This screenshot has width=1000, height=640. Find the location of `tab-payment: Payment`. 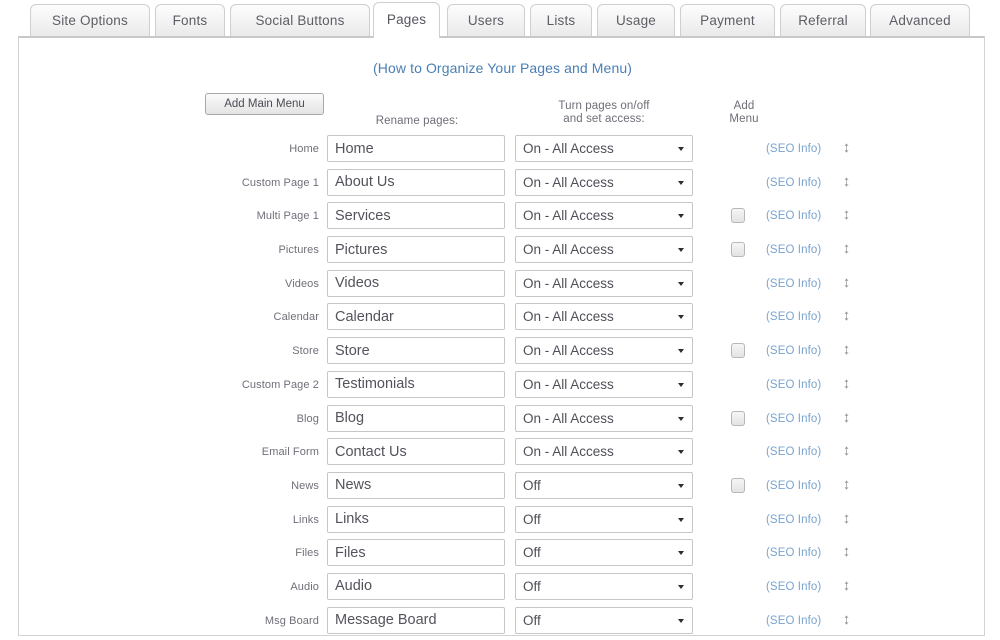

tab-payment: Payment is located at coordinates (727, 20).